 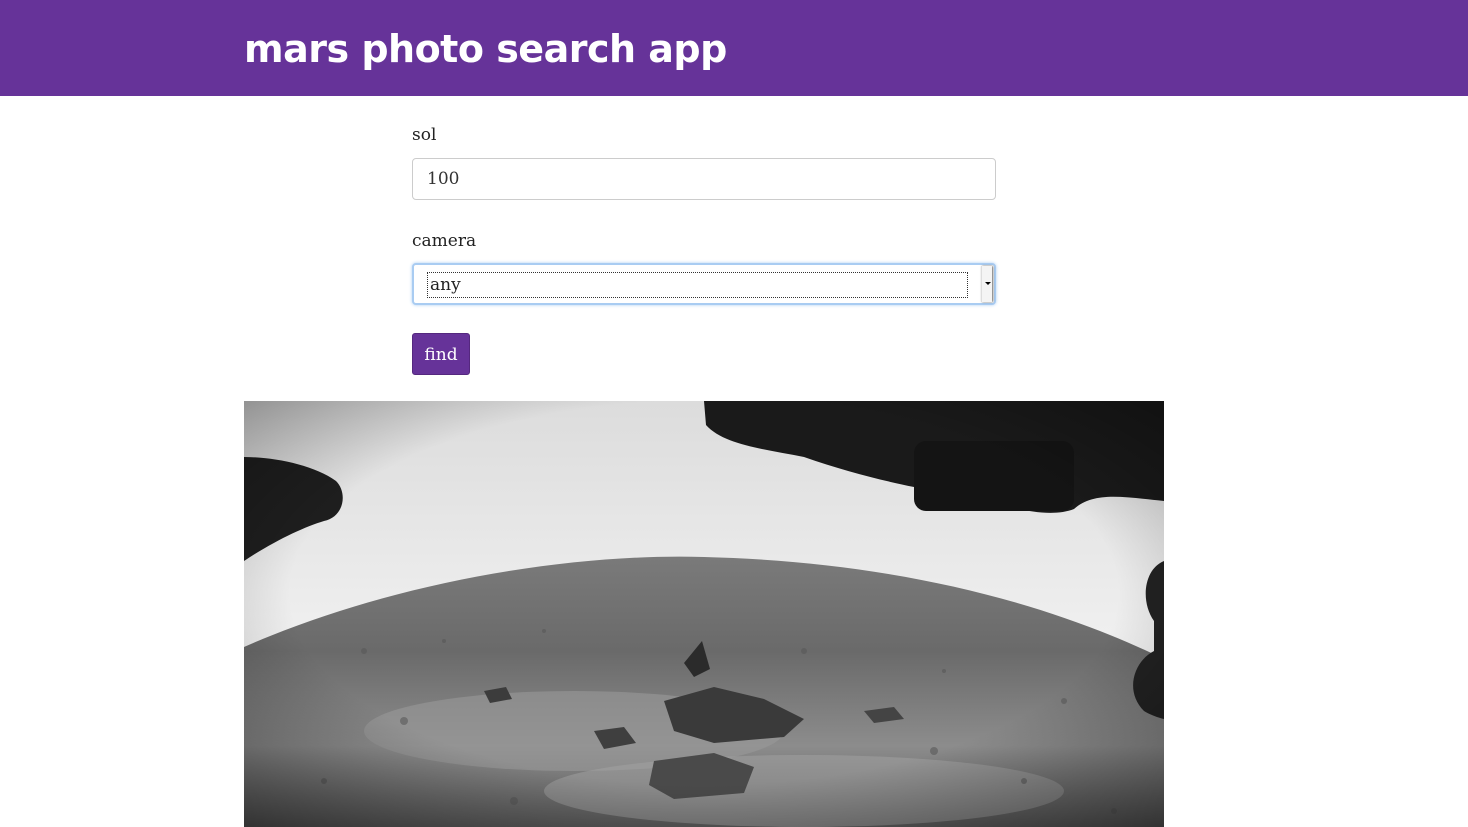 What do you see at coordinates (704, 179) in the screenshot?
I see `sol-input` at bounding box center [704, 179].